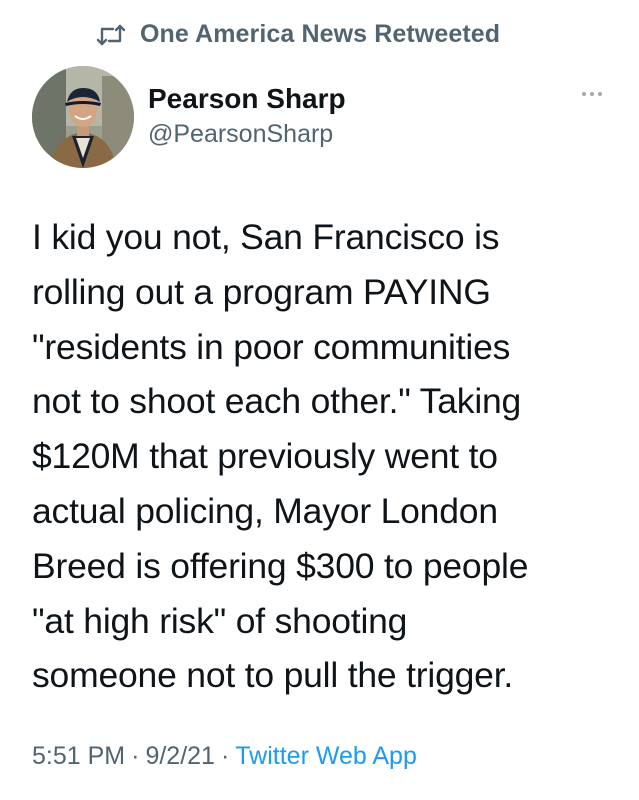 This screenshot has width=639, height=800. I want to click on tweet-metadata: 5:51 PM · 9/2/21 · Twitter Web App, so click(224, 756).